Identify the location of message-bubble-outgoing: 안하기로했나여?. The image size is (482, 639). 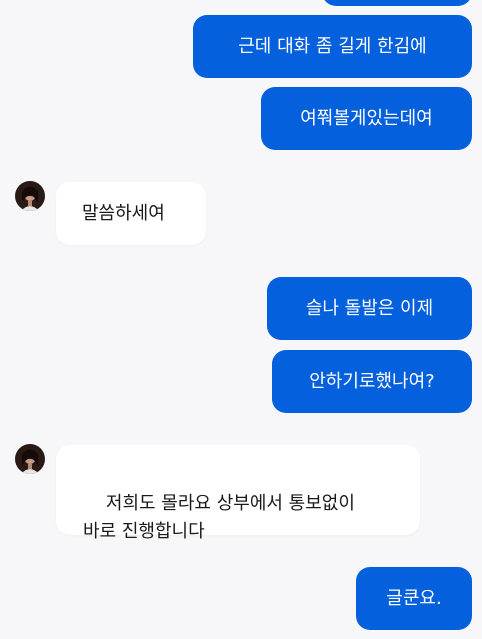
(372, 381).